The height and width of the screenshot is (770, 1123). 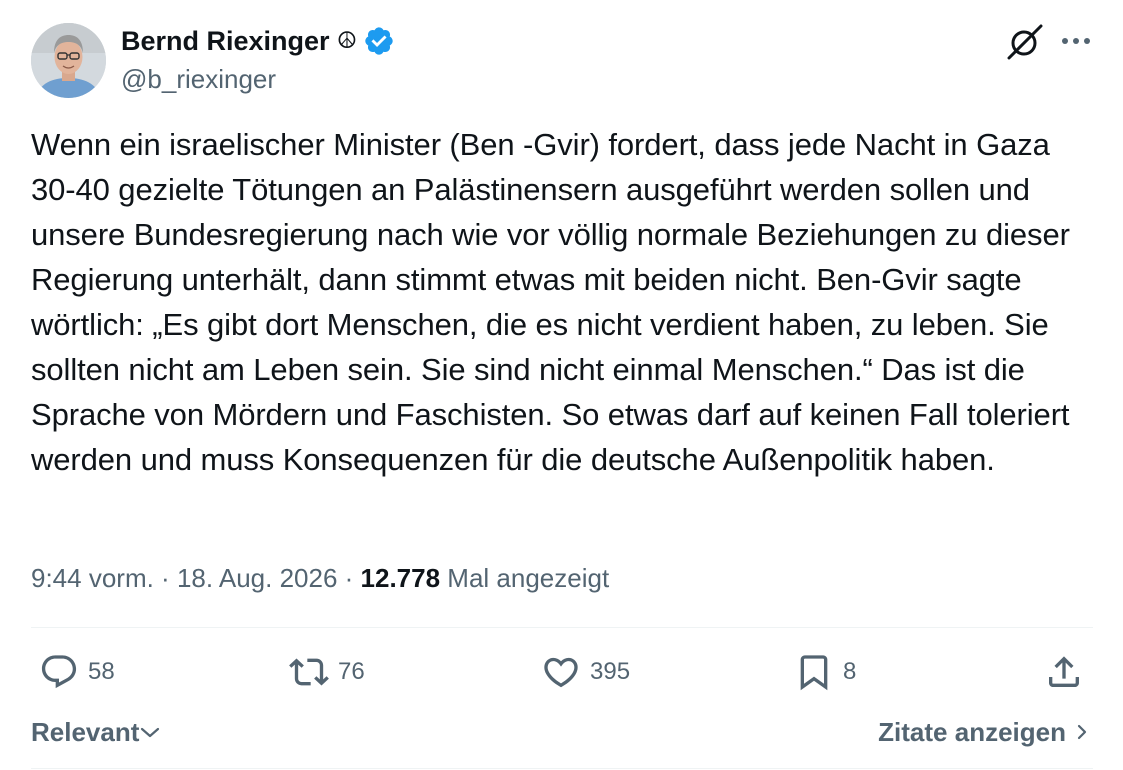 I want to click on grok-icon, so click(x=1025, y=42).